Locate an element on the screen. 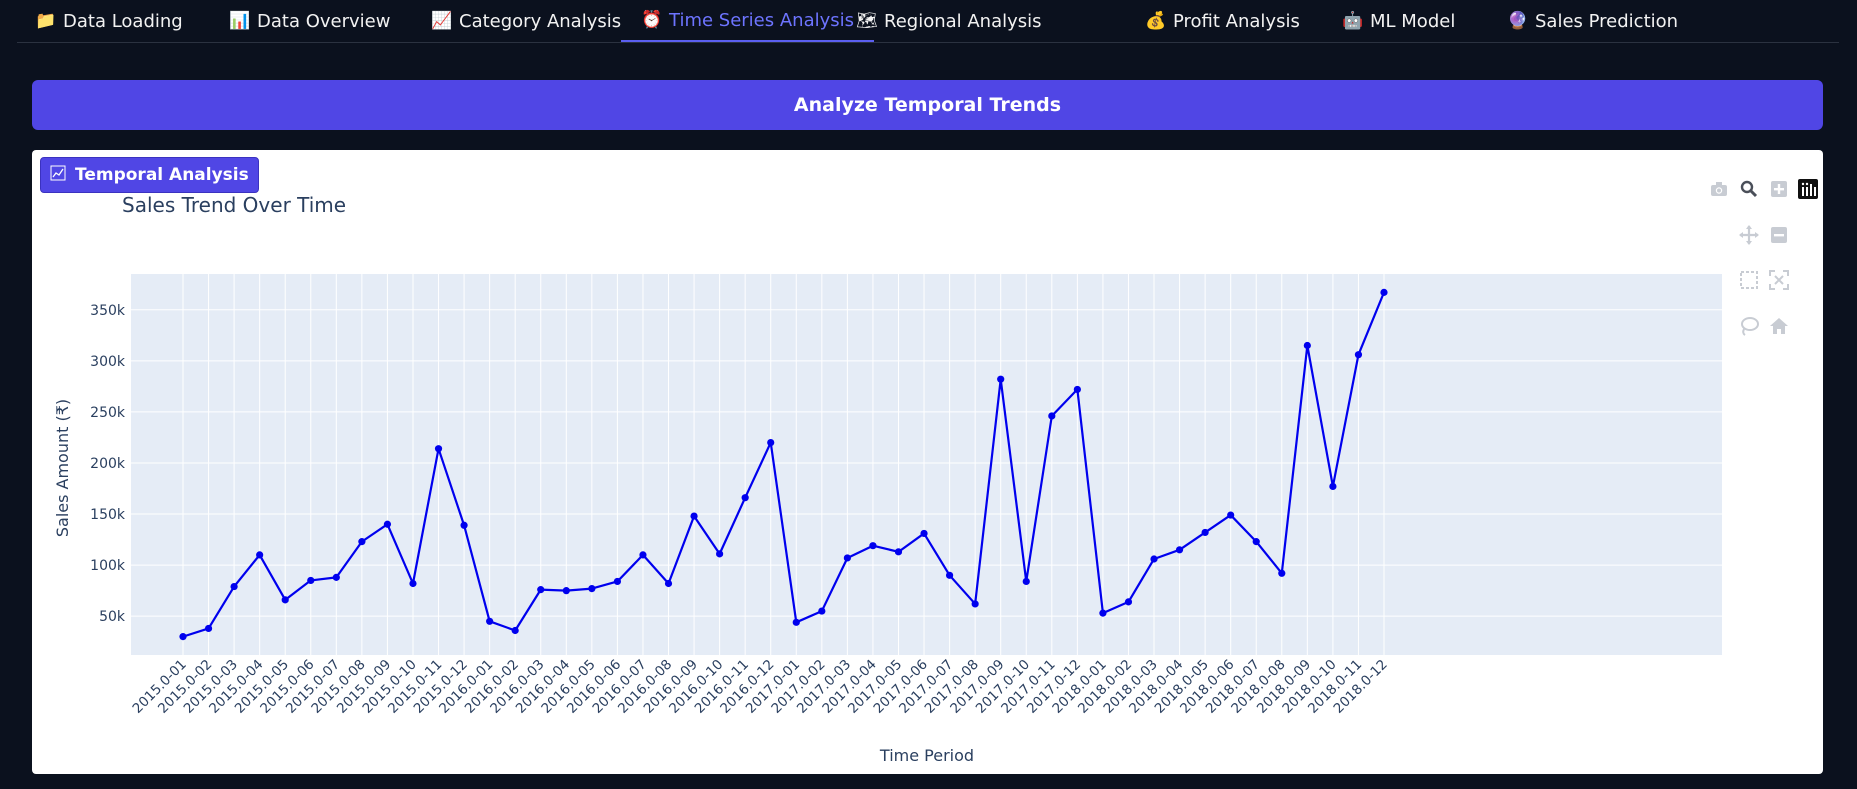  tab-regional-analysis: 🗺 Regional Analysis is located at coordinates (949, 21).